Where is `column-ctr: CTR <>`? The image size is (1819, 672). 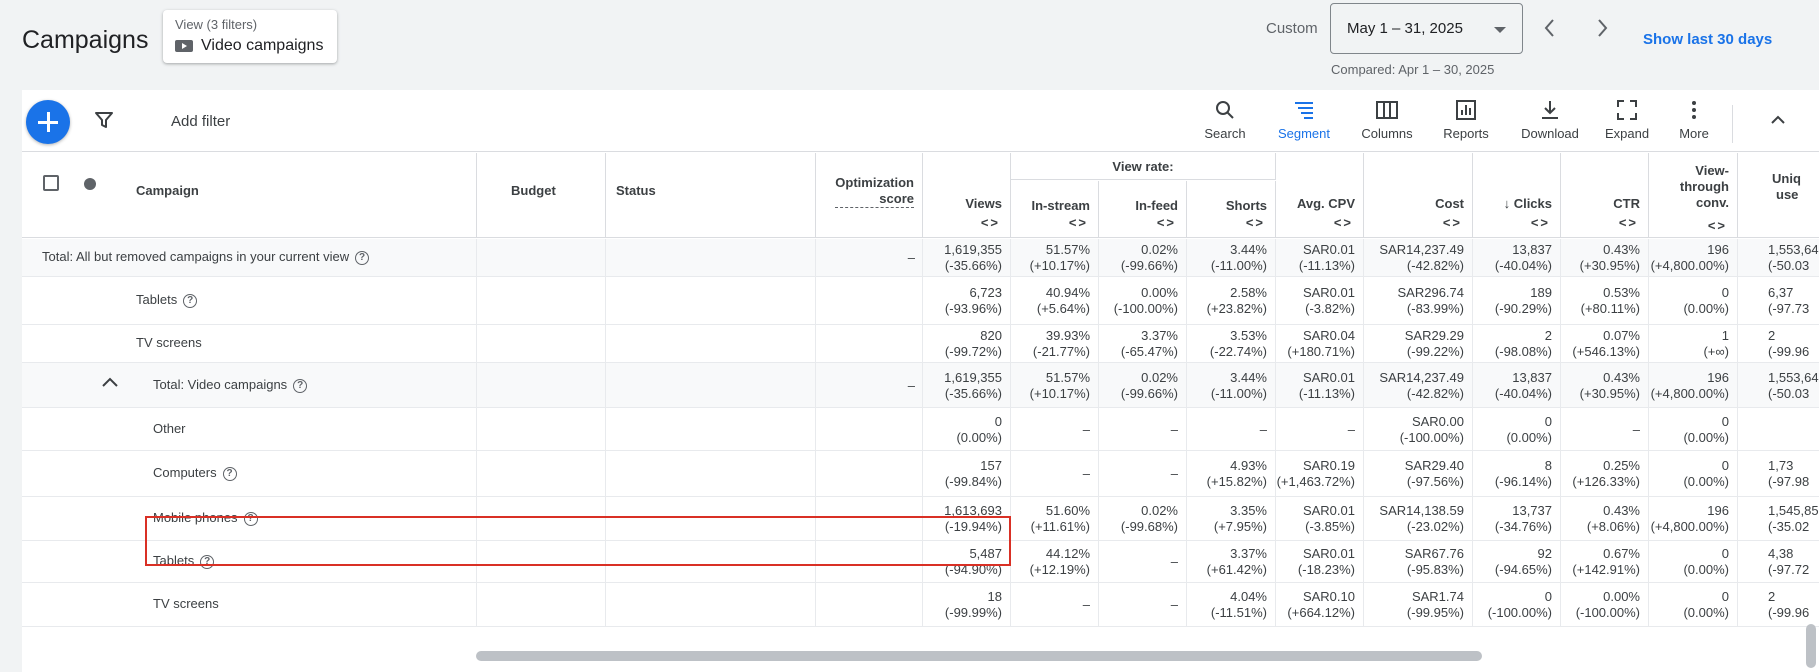 column-ctr: CTR <> is located at coordinates (1605, 195).